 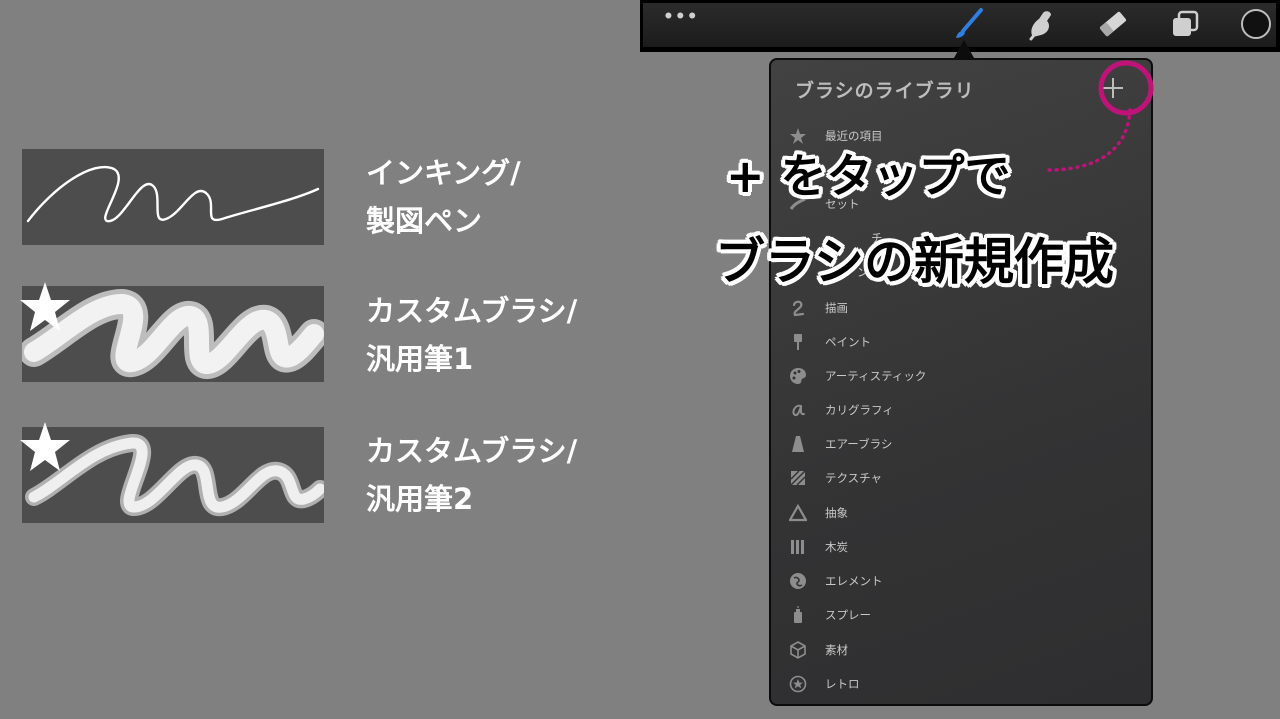 What do you see at coordinates (472, 475) in the screenshot?
I see `sample-label-custom-2: カスタムブラシ/ 汎用筆2` at bounding box center [472, 475].